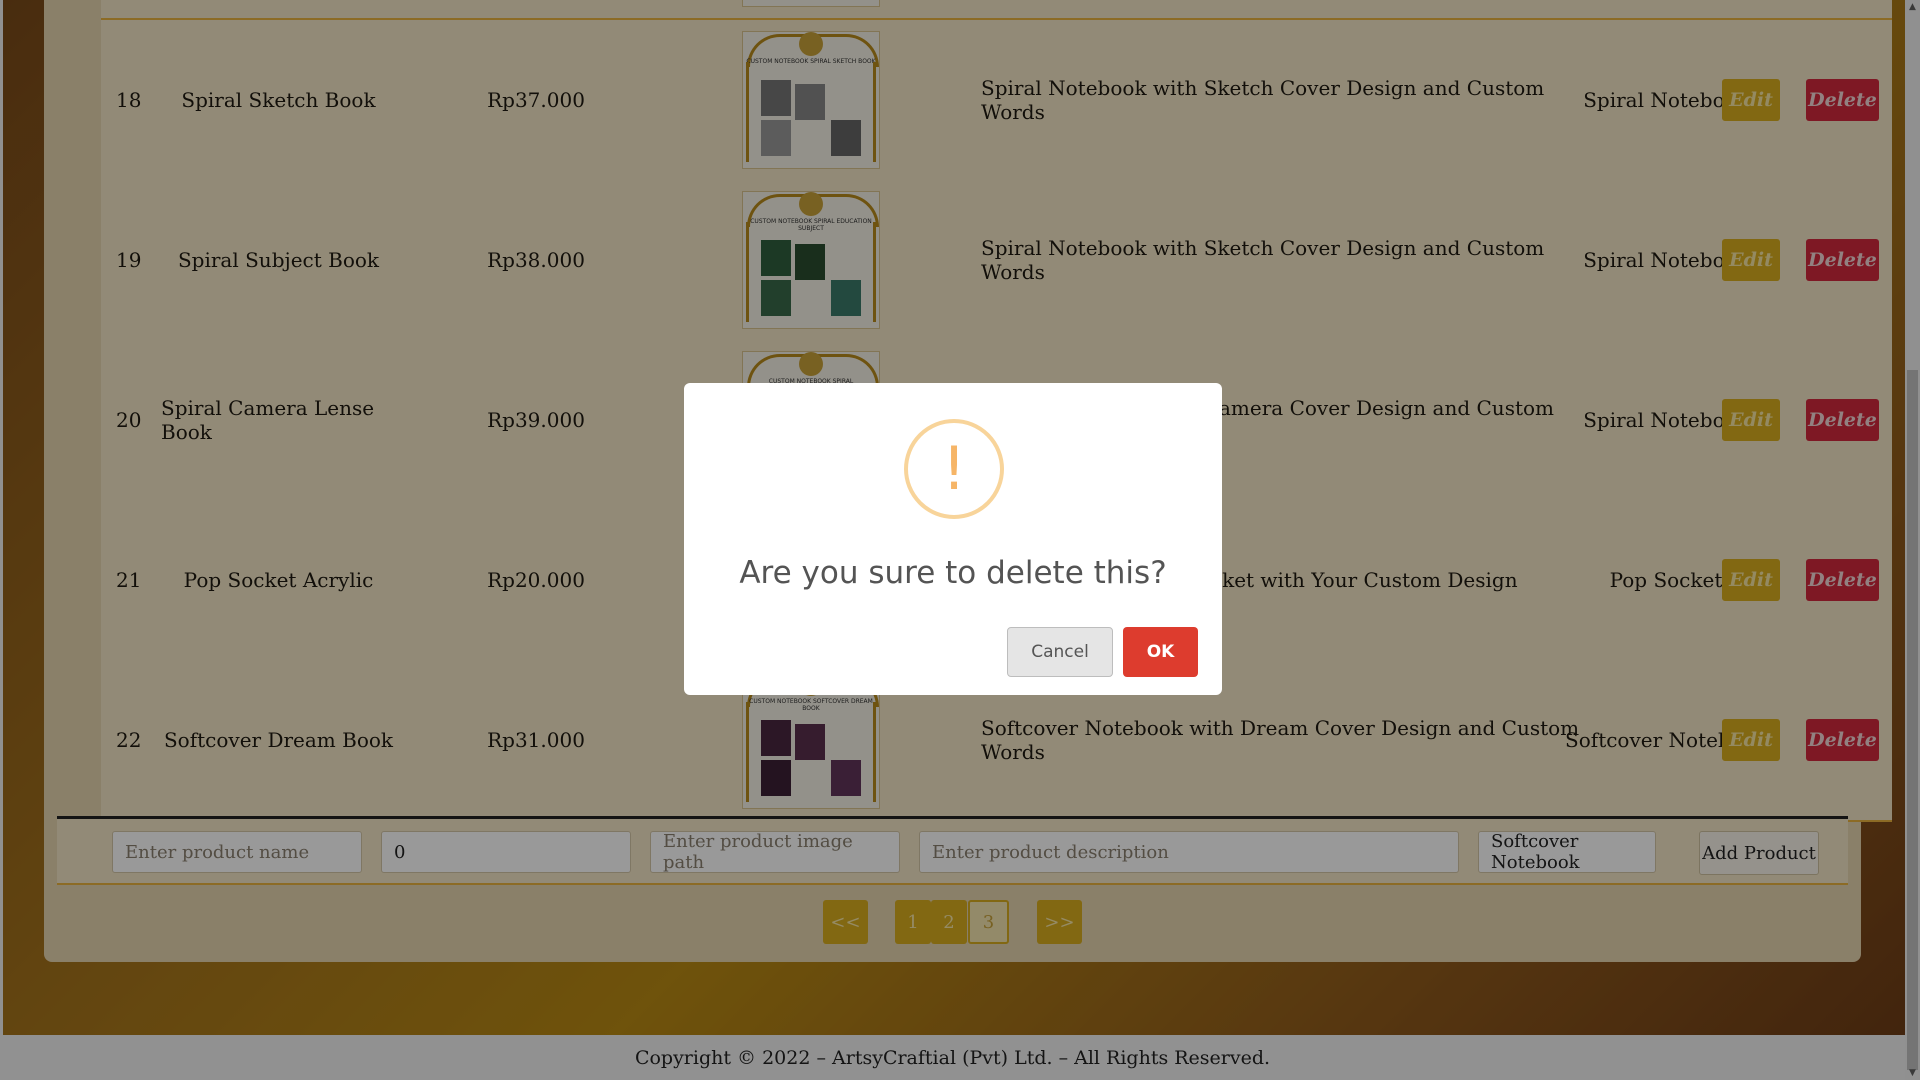  I want to click on cancel-button: Cancel, so click(1060, 652).